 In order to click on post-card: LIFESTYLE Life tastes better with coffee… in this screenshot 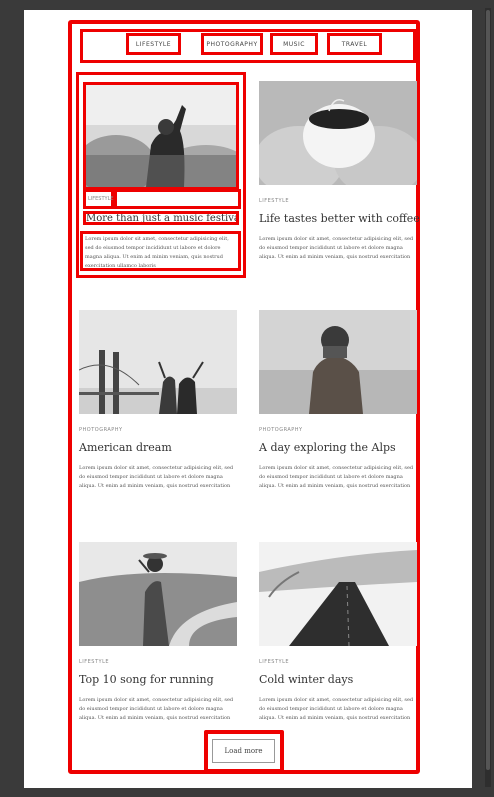, I will do `click(339, 171)`.